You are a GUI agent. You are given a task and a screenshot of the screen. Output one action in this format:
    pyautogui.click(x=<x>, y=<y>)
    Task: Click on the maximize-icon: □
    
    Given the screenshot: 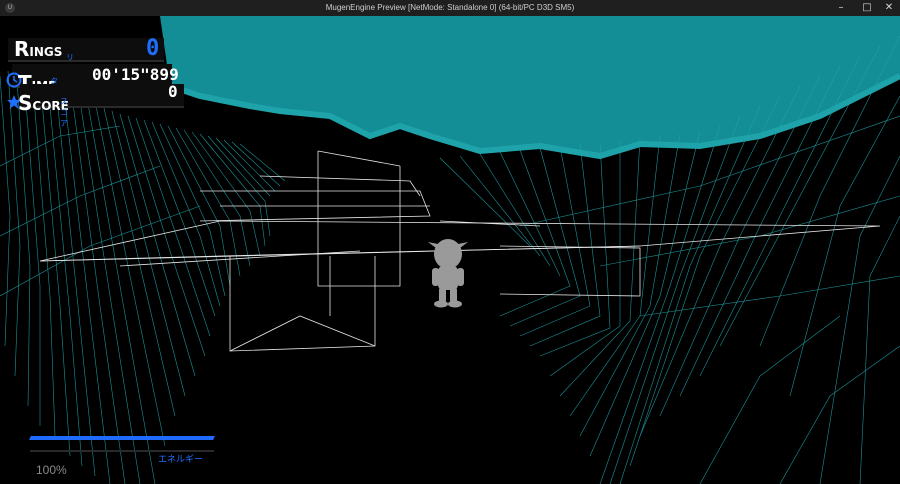 What is the action you would take?
    pyautogui.click(x=867, y=8)
    